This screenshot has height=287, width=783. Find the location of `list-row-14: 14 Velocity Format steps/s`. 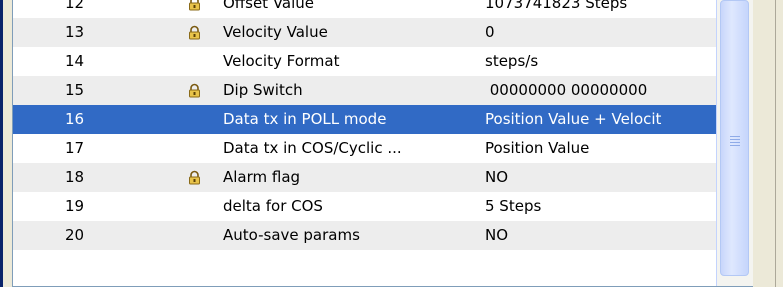

list-row-14: 14 Velocity Format steps/s is located at coordinates (364, 61).